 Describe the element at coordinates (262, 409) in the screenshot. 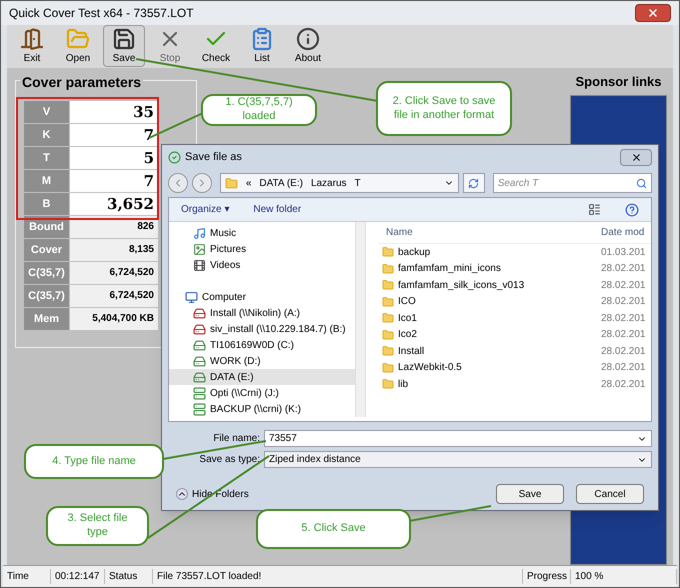

I see `navigation-item: BACKUP (\\crni) (K:)` at that location.